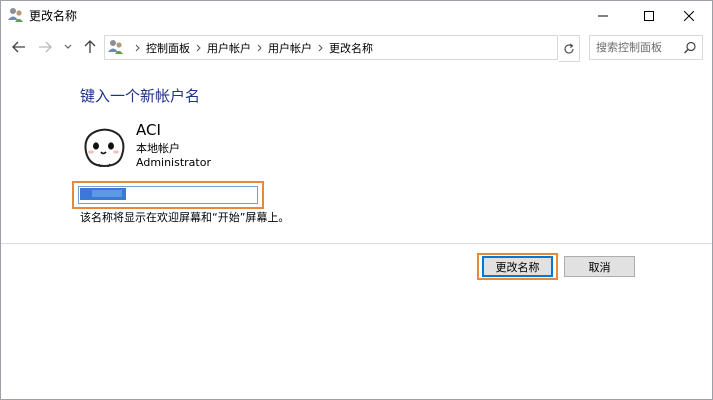 The height and width of the screenshot is (400, 713). I want to click on navigation-bar: 控制面板 用户帐户 用户帐户 更改名称, so click(356, 47).